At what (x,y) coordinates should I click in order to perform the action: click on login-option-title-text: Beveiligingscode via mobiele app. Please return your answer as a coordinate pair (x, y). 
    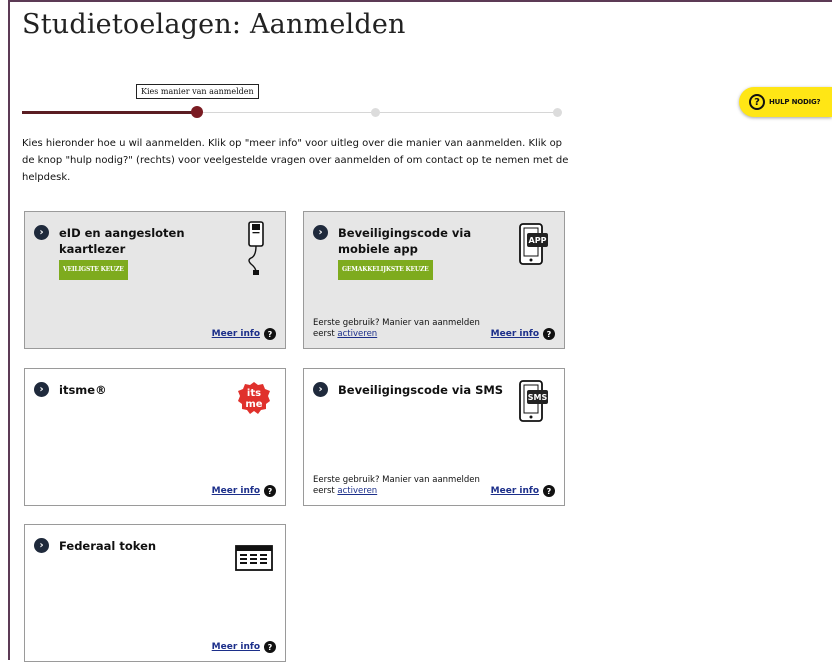
    Looking at the image, I should click on (405, 241).